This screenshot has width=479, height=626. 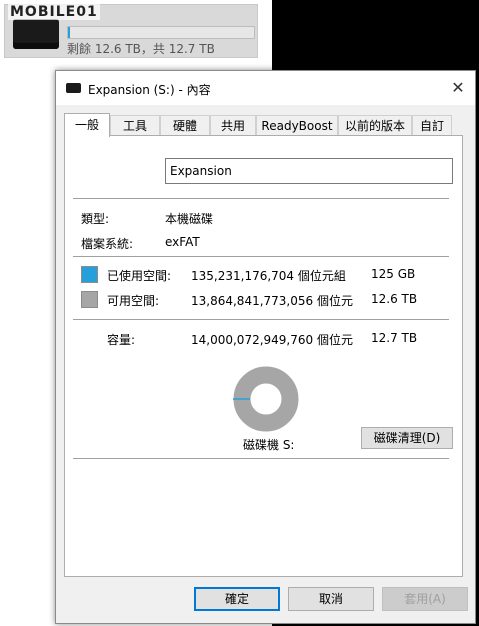 I want to click on free-space-bytes: 13,864,841,773,056 個位元, so click(x=272, y=301).